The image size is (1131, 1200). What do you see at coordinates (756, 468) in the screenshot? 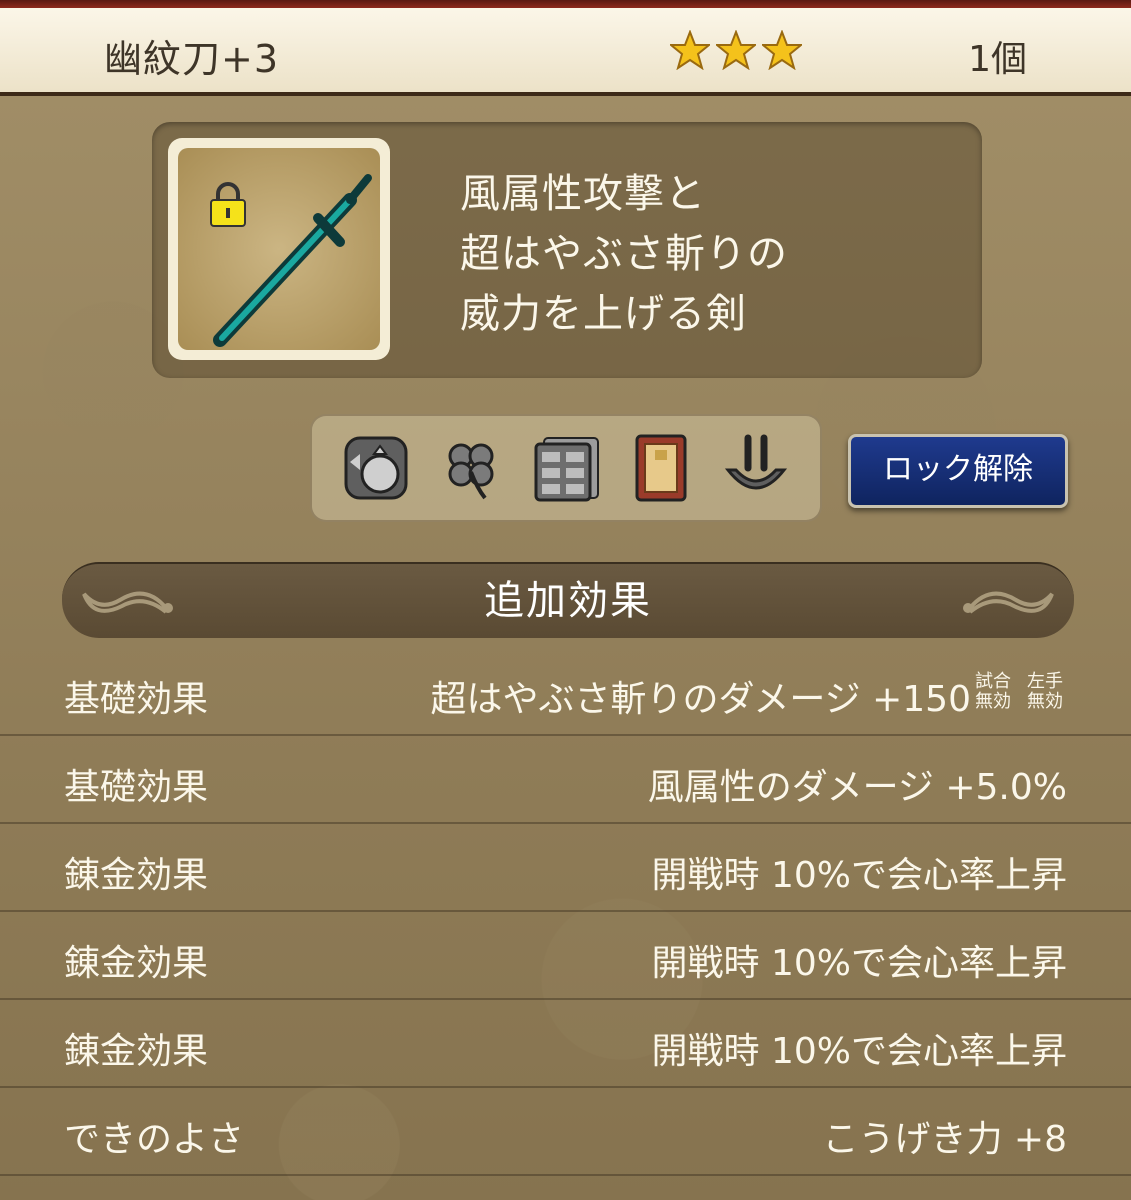
I see `tongs-icon` at bounding box center [756, 468].